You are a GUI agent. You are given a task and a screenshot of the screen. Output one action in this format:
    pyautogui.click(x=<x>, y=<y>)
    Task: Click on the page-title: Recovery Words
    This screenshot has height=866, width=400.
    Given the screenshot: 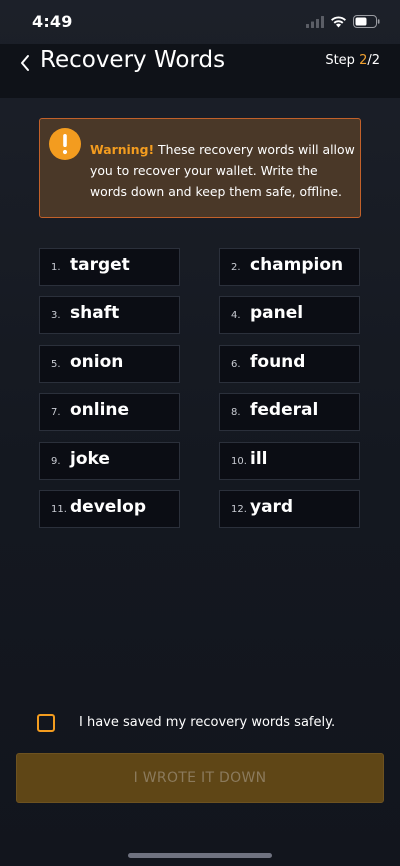 What is the action you would take?
    pyautogui.click(x=133, y=60)
    